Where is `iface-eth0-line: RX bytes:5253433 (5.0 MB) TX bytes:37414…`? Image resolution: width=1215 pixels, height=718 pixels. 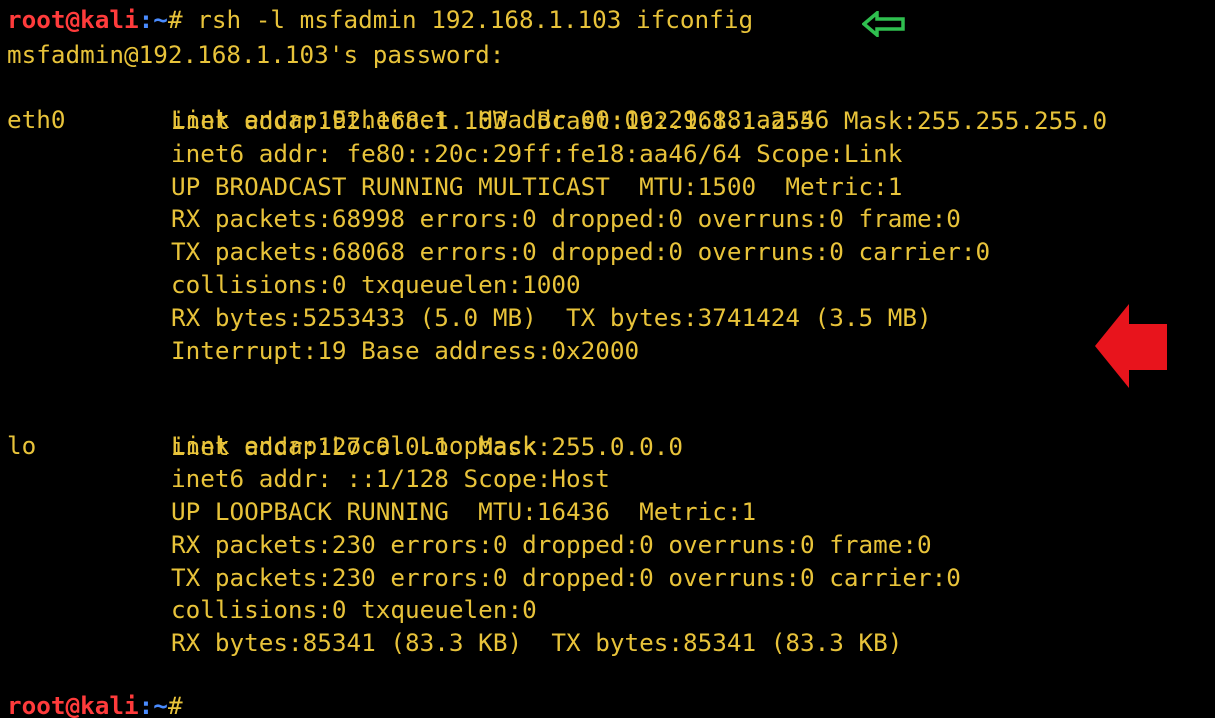
iface-eth0-line: RX bytes:5253433 (5.0 MB) TX bytes:37414… is located at coordinates (551, 317).